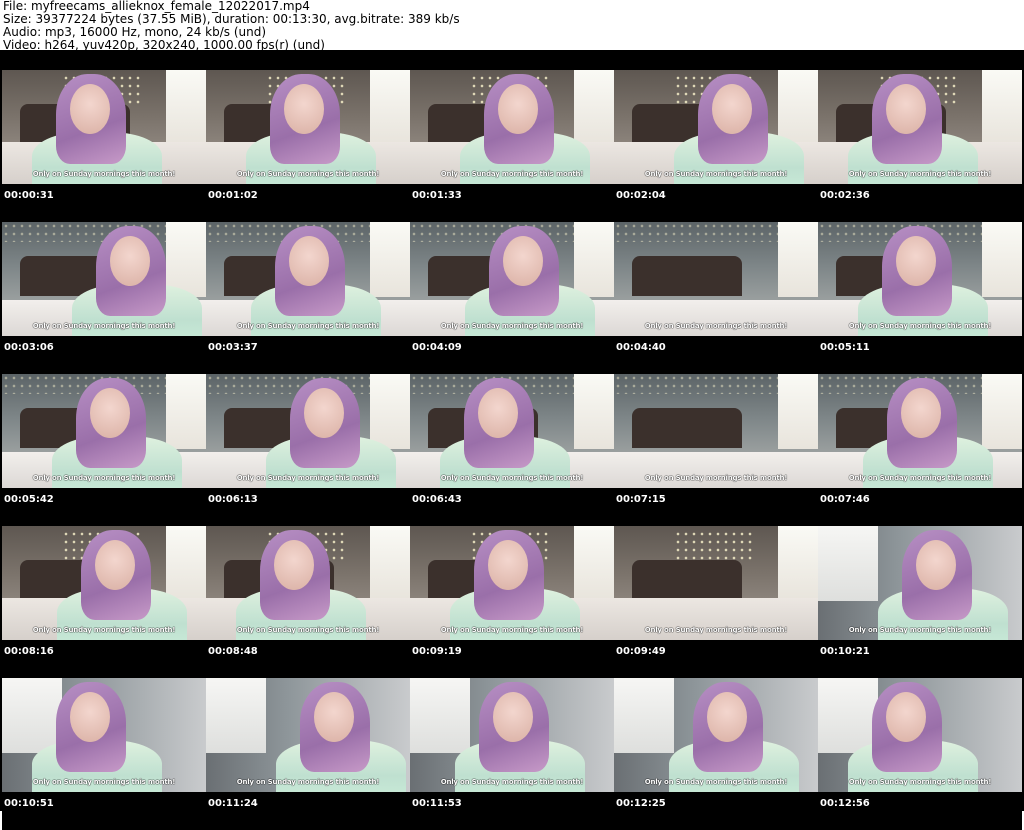 This screenshot has height=830, width=1024. Describe the element at coordinates (845, 651) in the screenshot. I see `timestamp-label: 00:10:21` at that location.